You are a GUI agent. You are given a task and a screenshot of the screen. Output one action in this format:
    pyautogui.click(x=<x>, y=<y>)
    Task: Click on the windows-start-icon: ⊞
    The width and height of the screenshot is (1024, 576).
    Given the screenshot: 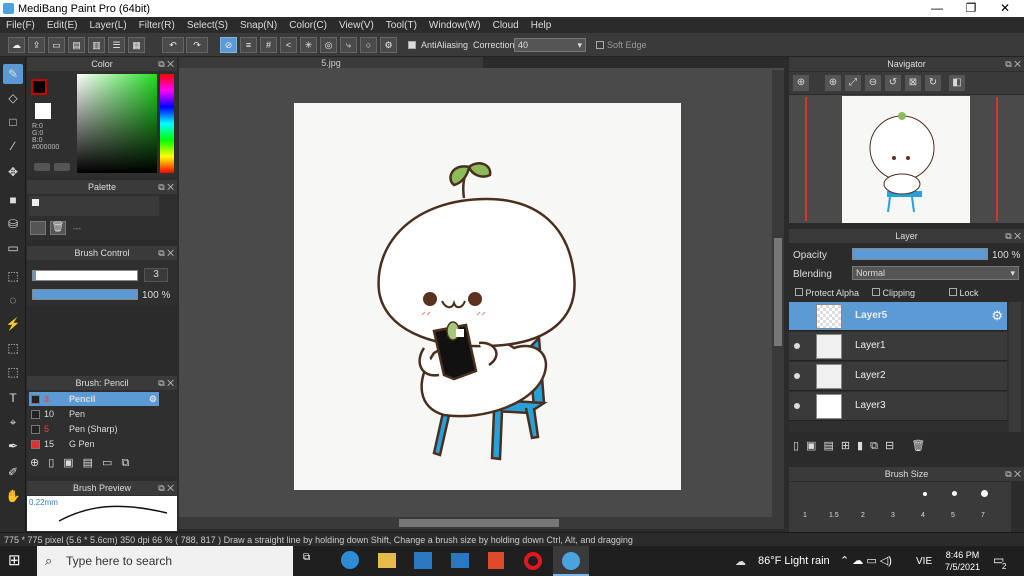 What is the action you would take?
    pyautogui.click(x=17, y=561)
    